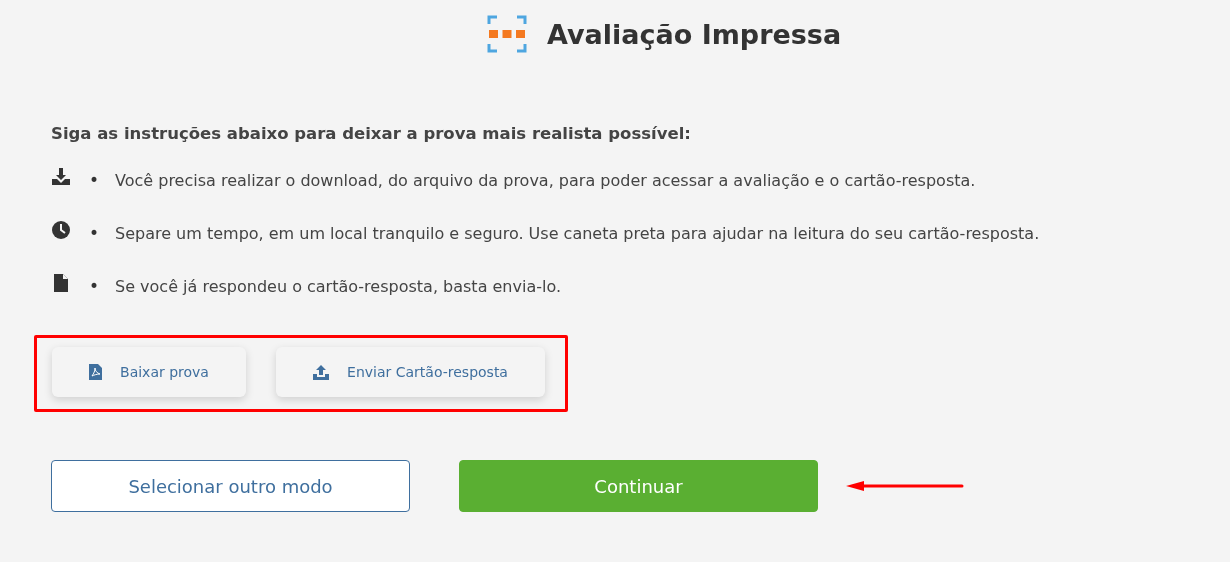 This screenshot has height=562, width=1230. I want to click on download-button: Baixar prova, so click(149, 372).